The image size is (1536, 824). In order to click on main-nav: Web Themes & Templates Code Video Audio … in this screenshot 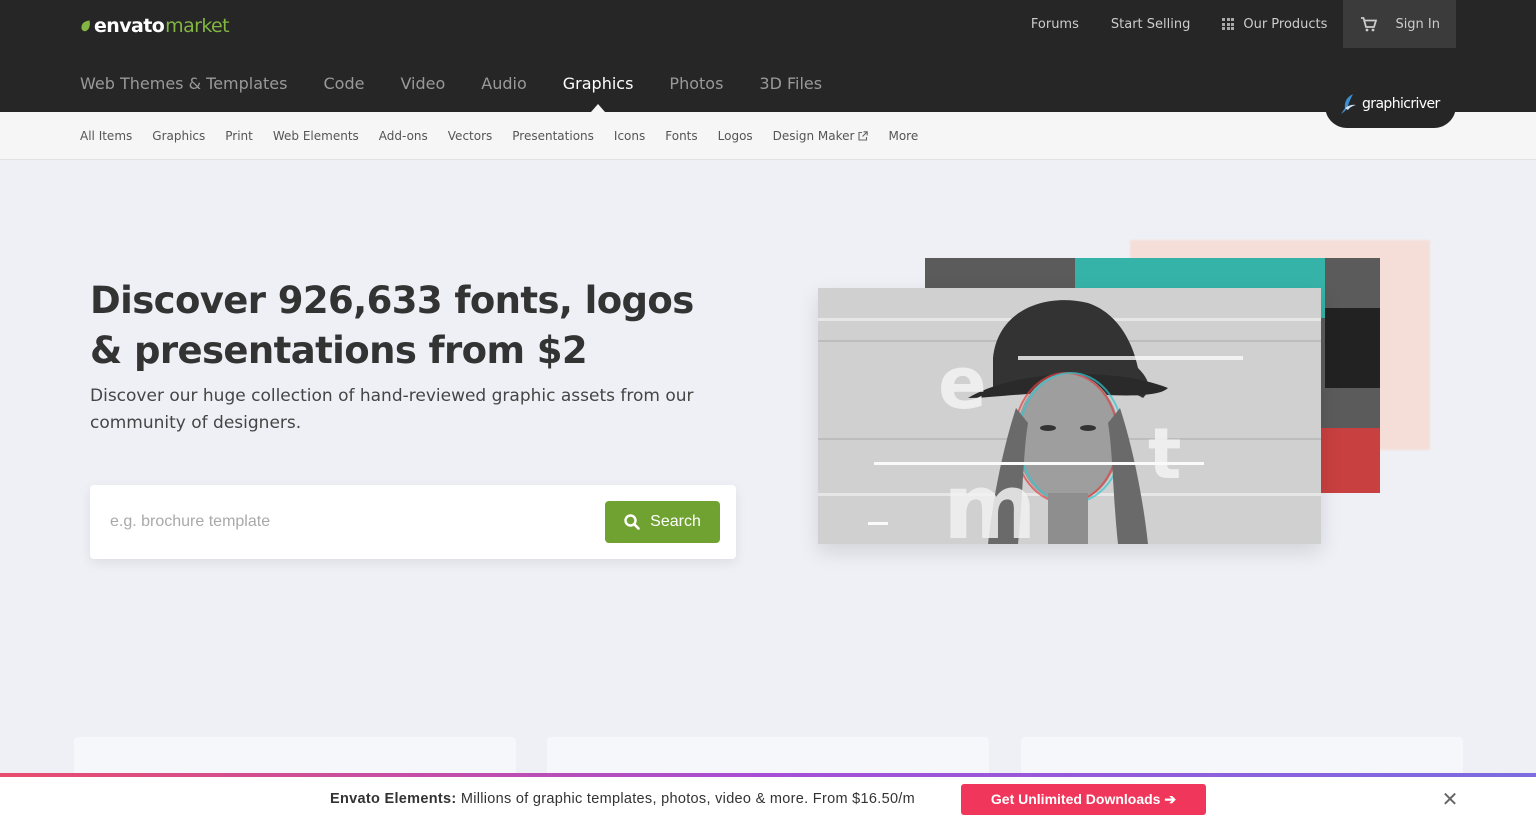, I will do `click(469, 88)`.